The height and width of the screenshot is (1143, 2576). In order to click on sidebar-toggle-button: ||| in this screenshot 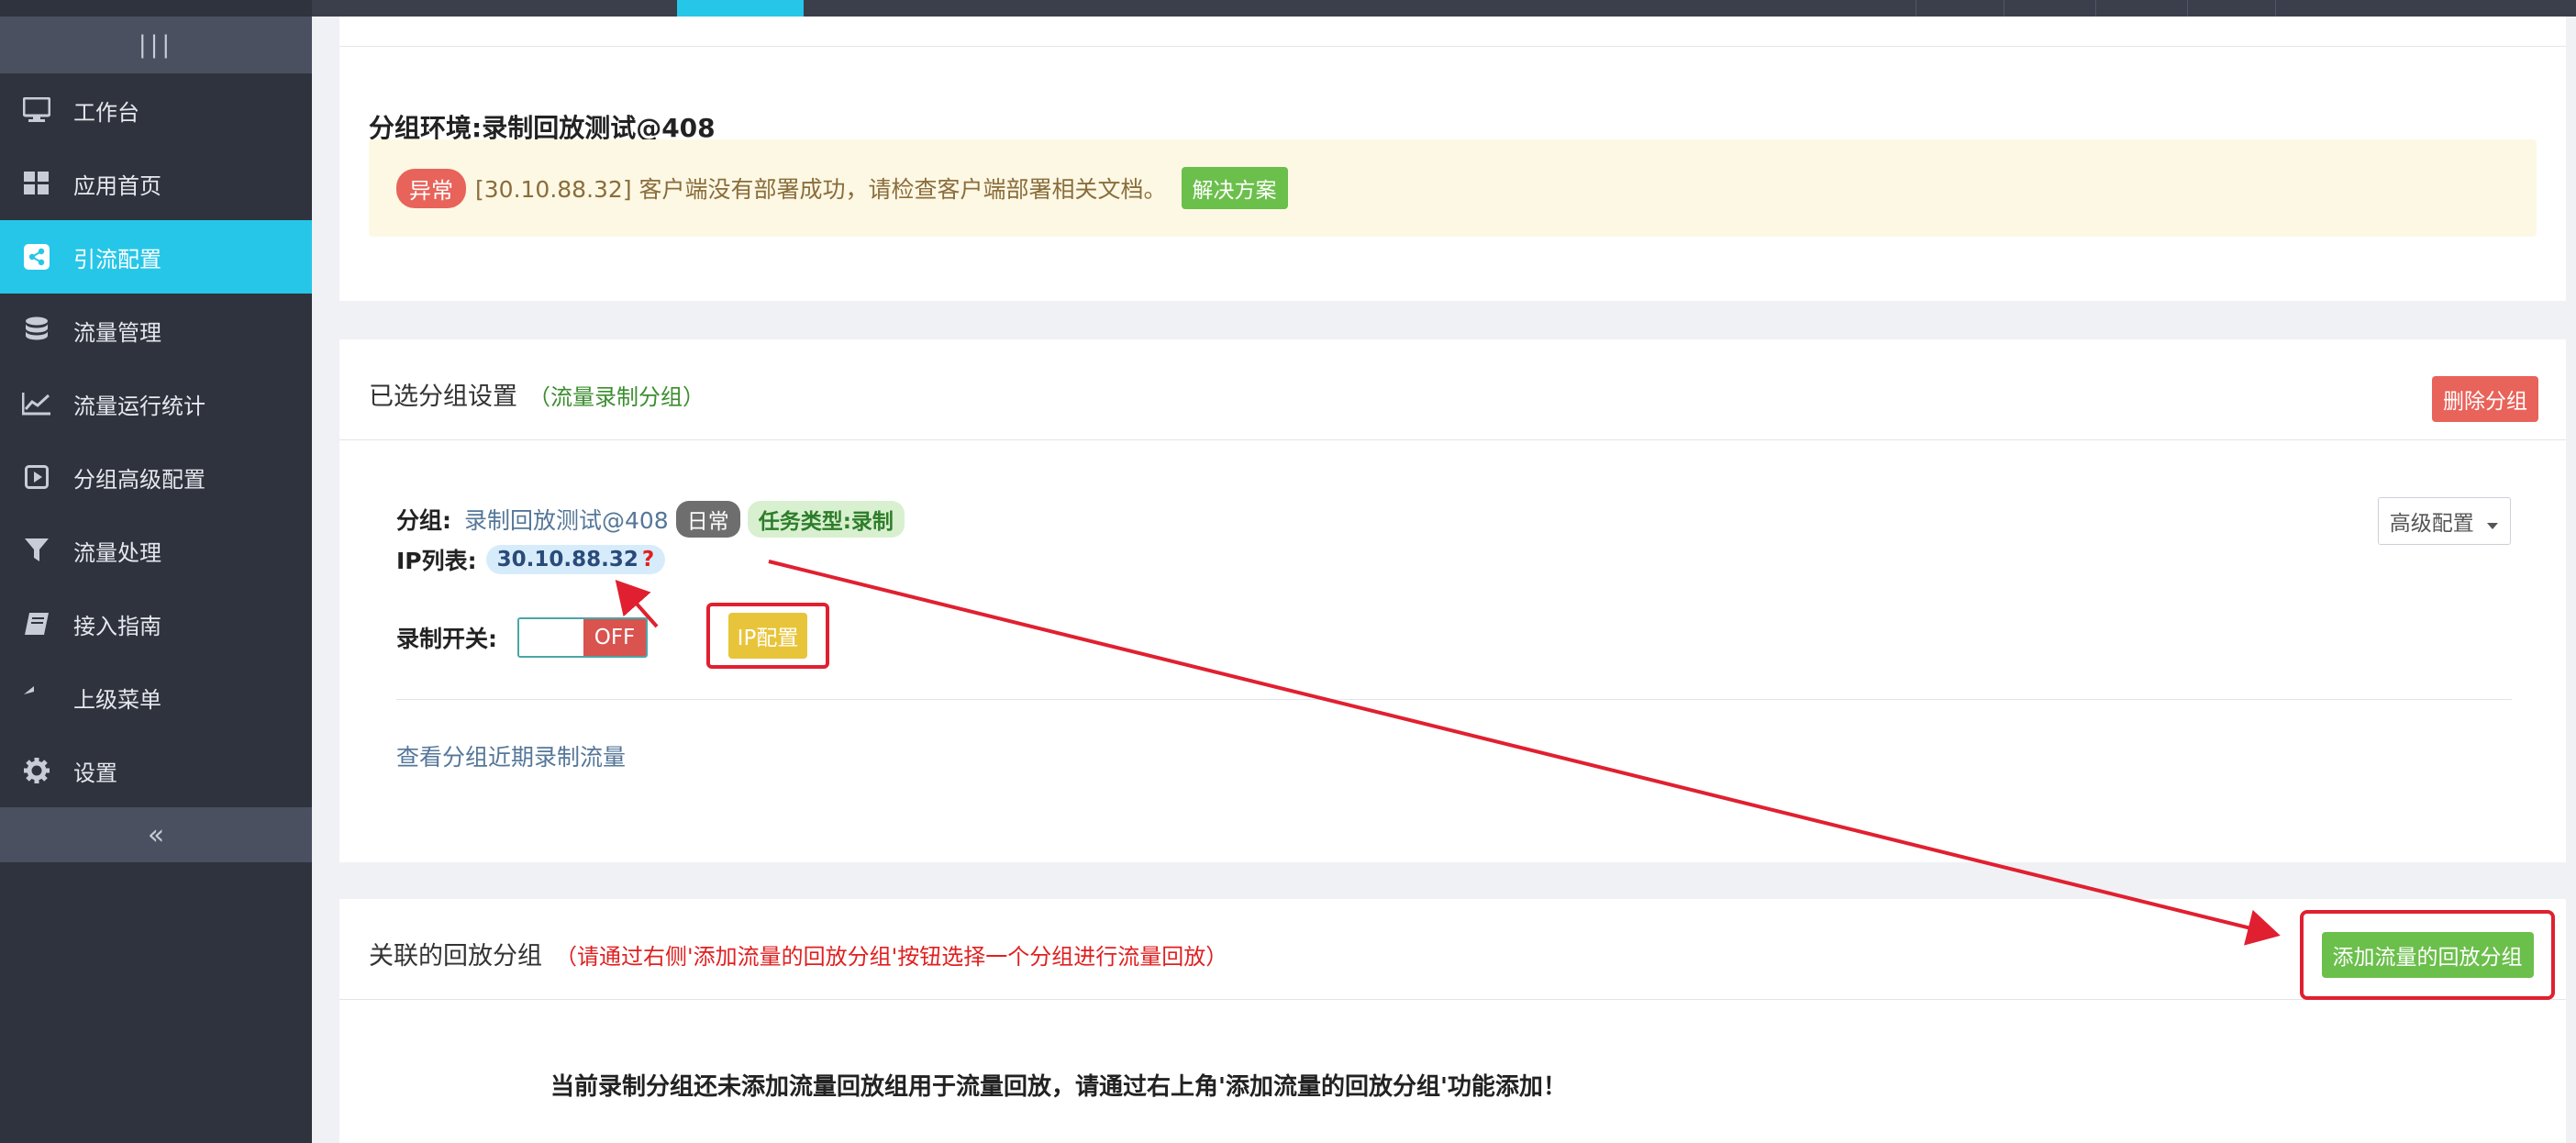, I will do `click(156, 45)`.